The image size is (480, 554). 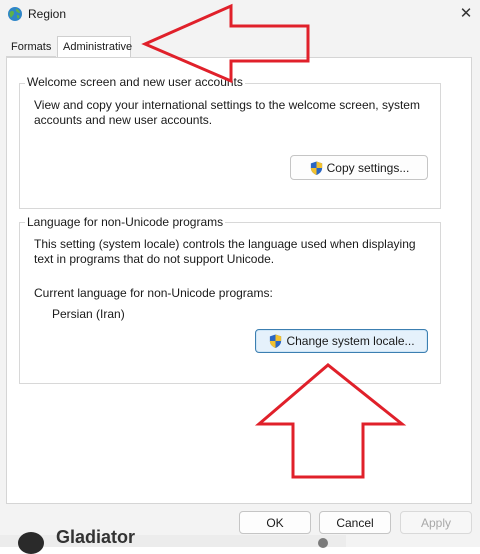 I want to click on ok-label: OK, so click(x=275, y=522).